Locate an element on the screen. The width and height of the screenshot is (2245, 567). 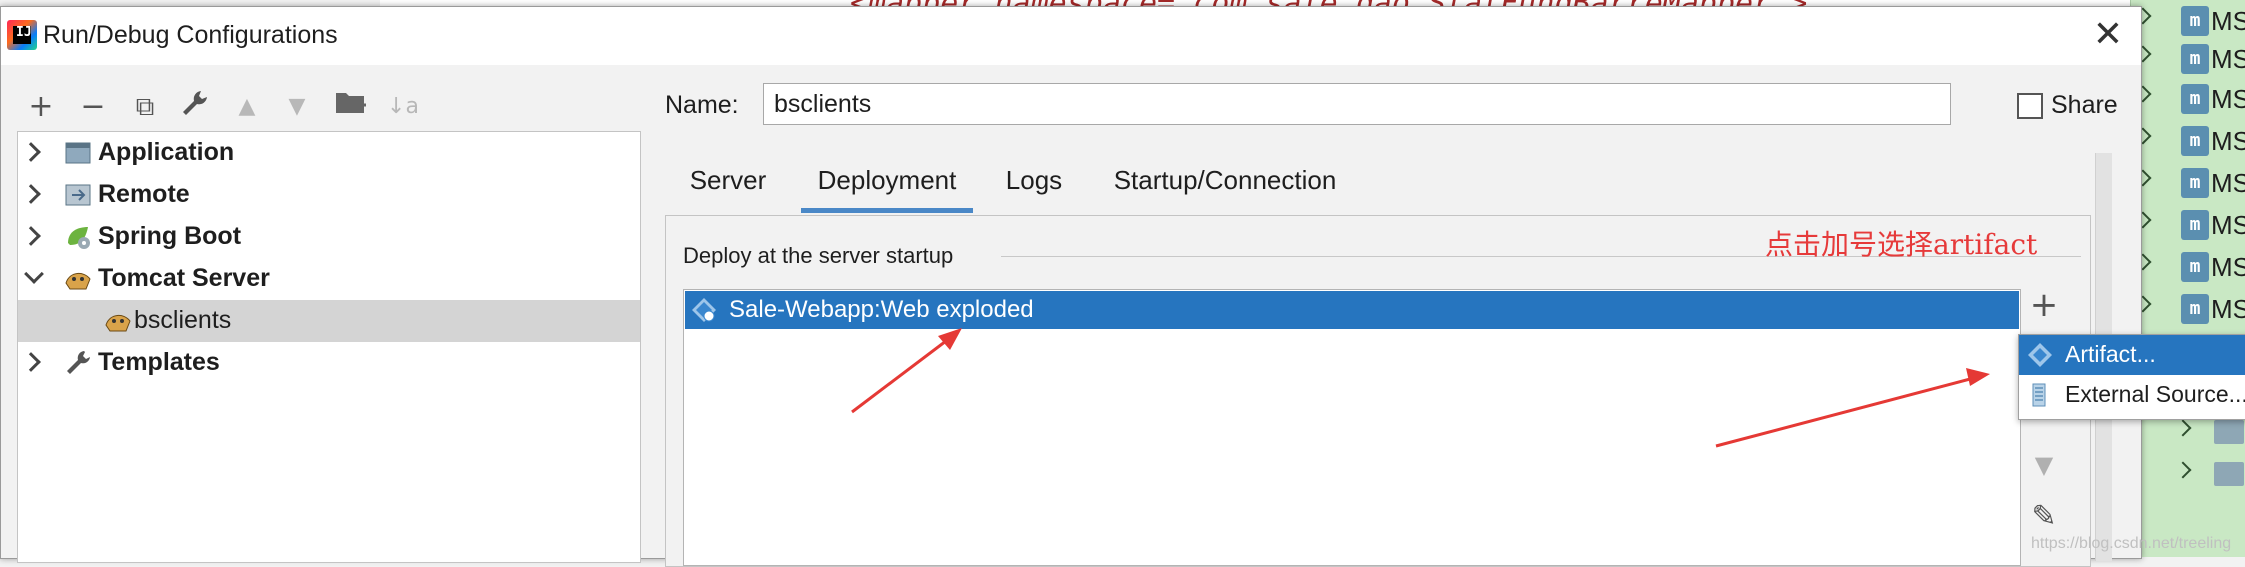
annotation-arrows is located at coordinates (1420, 388).